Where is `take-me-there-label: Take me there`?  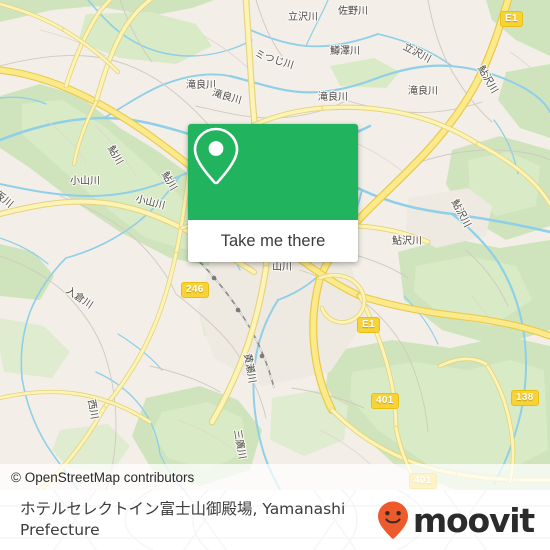 take-me-there-label: Take me there is located at coordinates (273, 240).